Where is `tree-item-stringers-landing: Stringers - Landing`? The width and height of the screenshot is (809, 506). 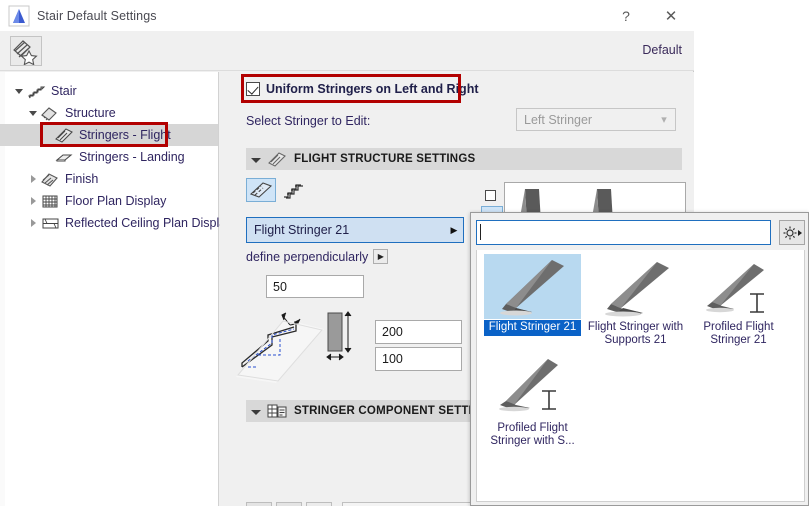
tree-item-stringers-landing: Stringers - Landing is located at coordinates (109, 157).